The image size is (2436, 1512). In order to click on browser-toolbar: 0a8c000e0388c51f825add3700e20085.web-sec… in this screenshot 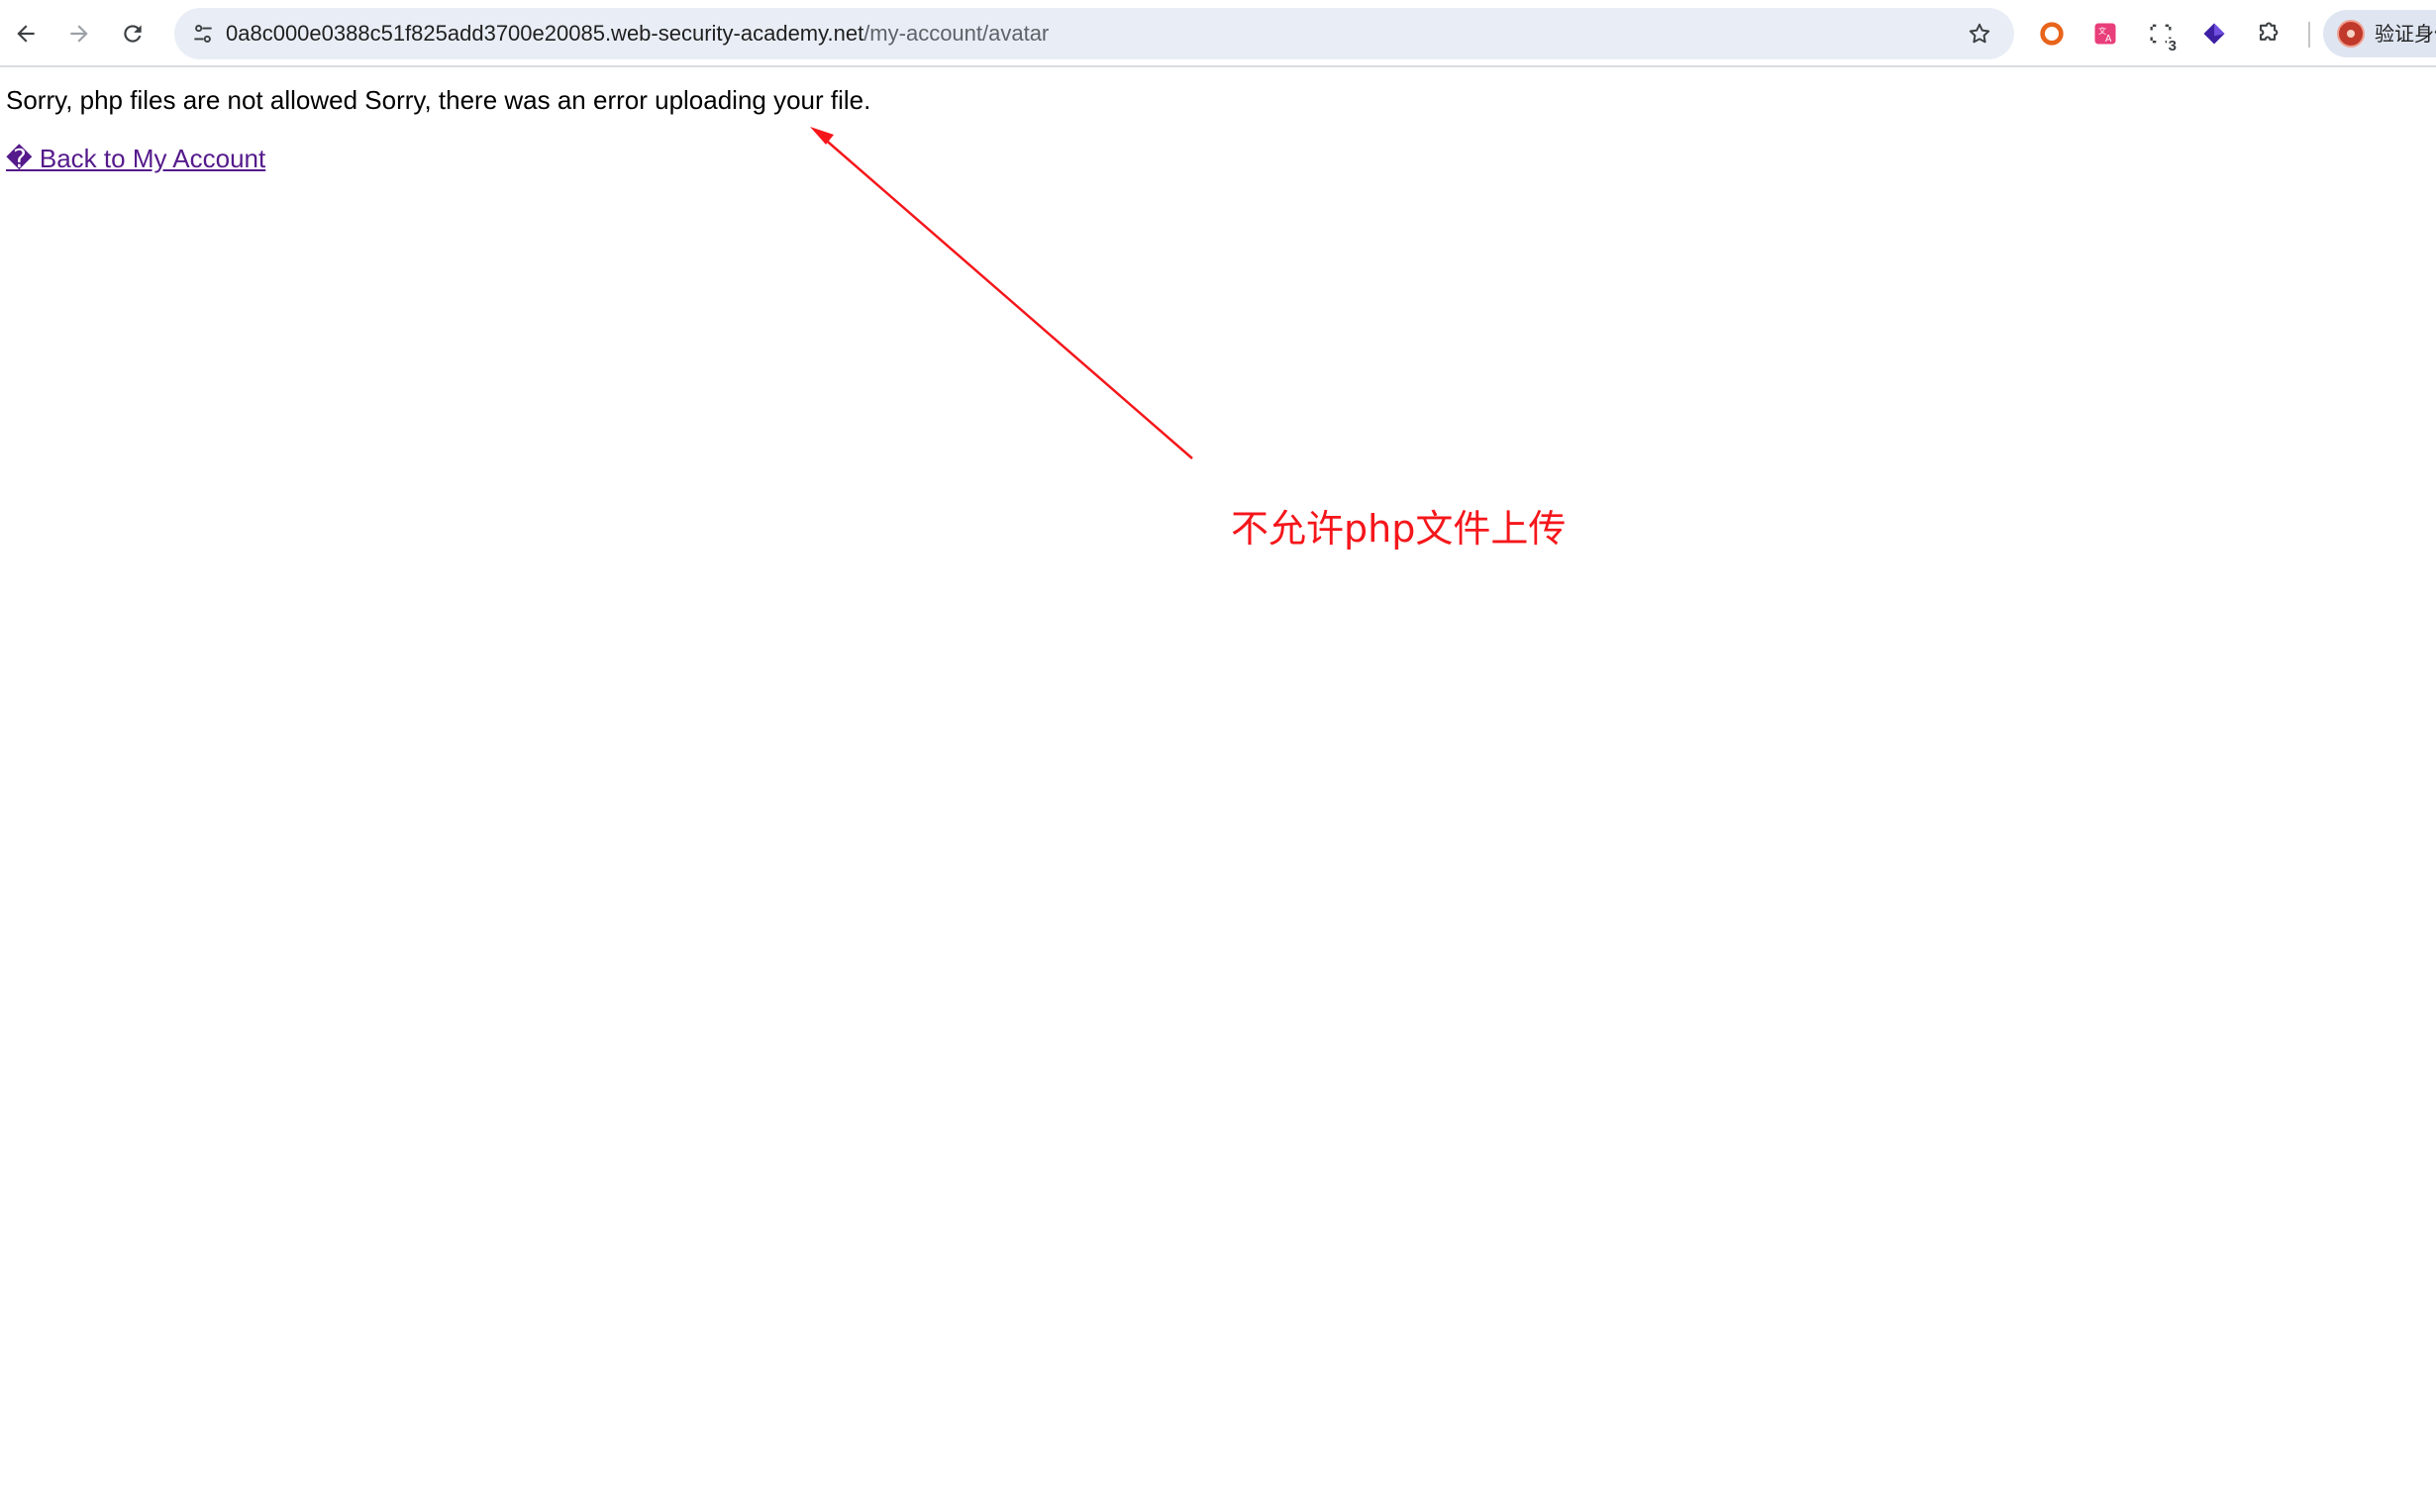, I will do `click(1218, 33)`.